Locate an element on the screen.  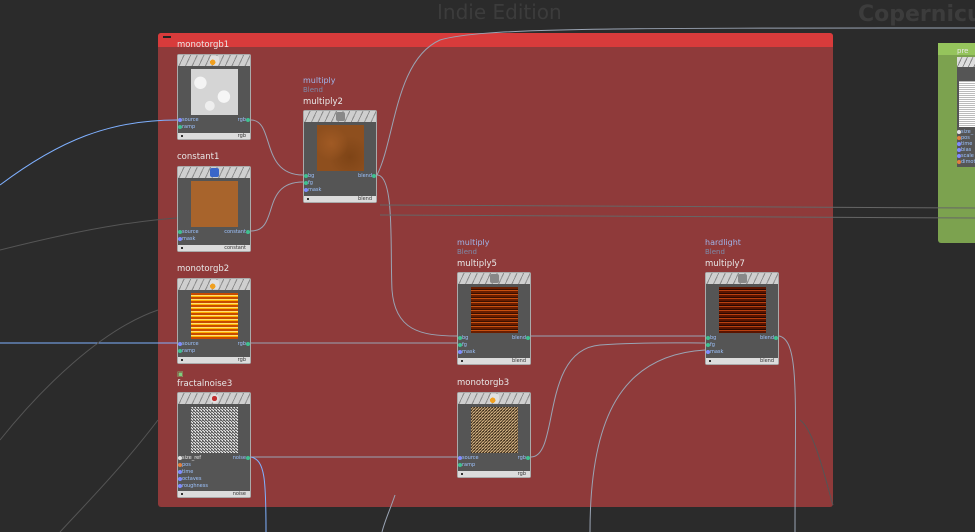
input-port-pos: pos is located at coordinates (184, 465).